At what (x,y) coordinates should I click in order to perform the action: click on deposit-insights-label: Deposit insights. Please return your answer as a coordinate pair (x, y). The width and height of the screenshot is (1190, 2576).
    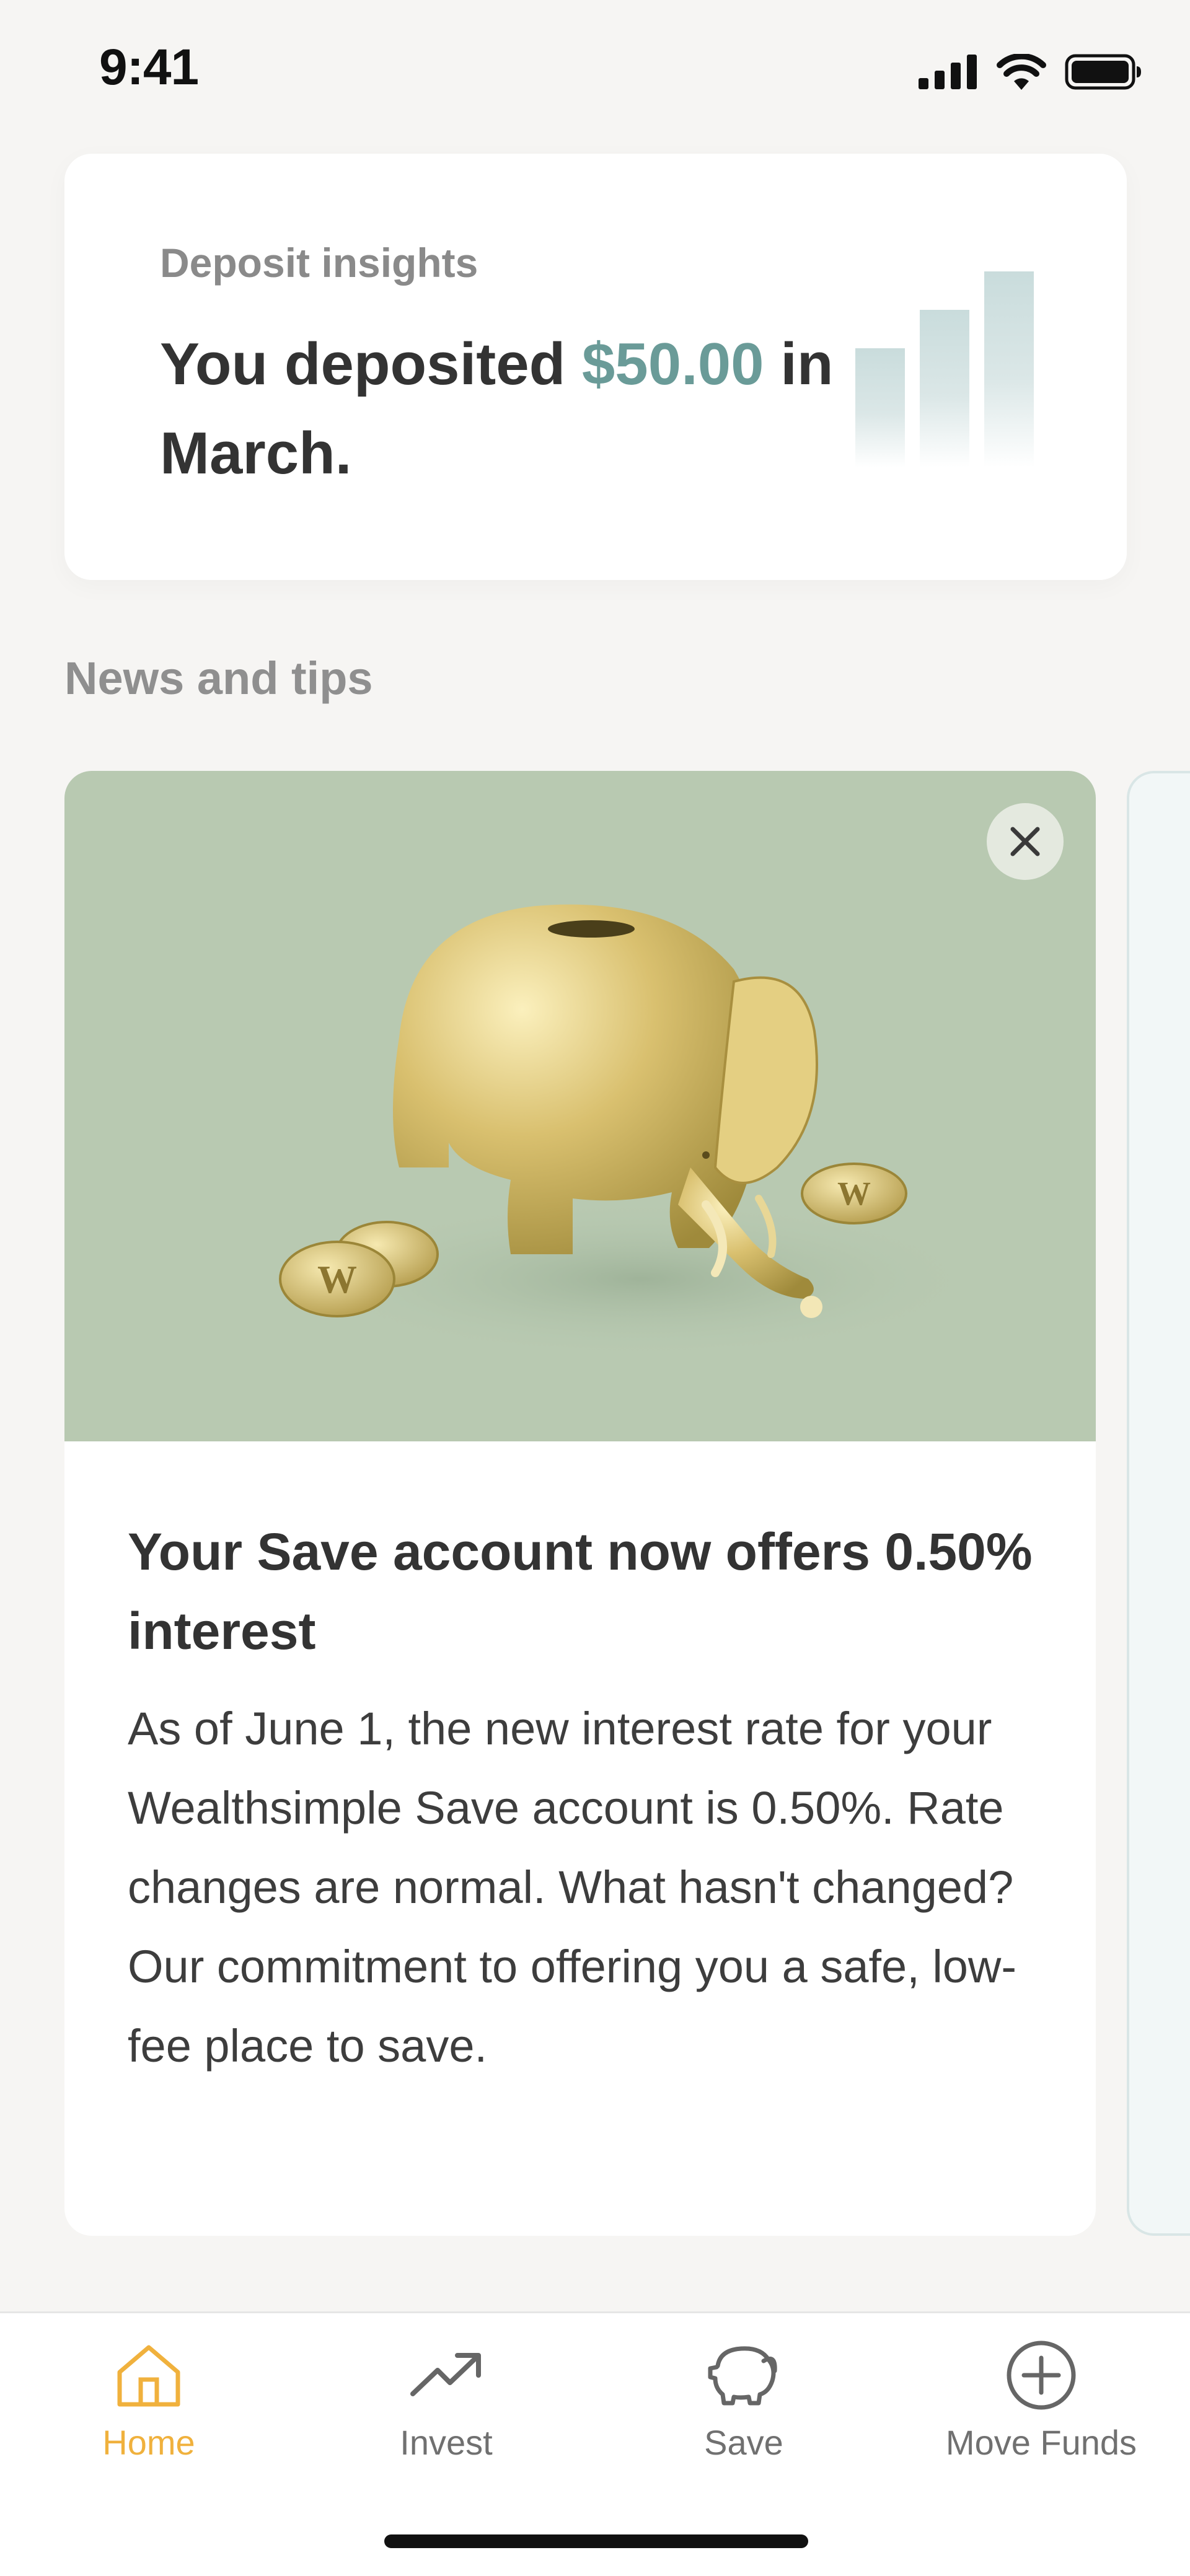
    Looking at the image, I should click on (319, 263).